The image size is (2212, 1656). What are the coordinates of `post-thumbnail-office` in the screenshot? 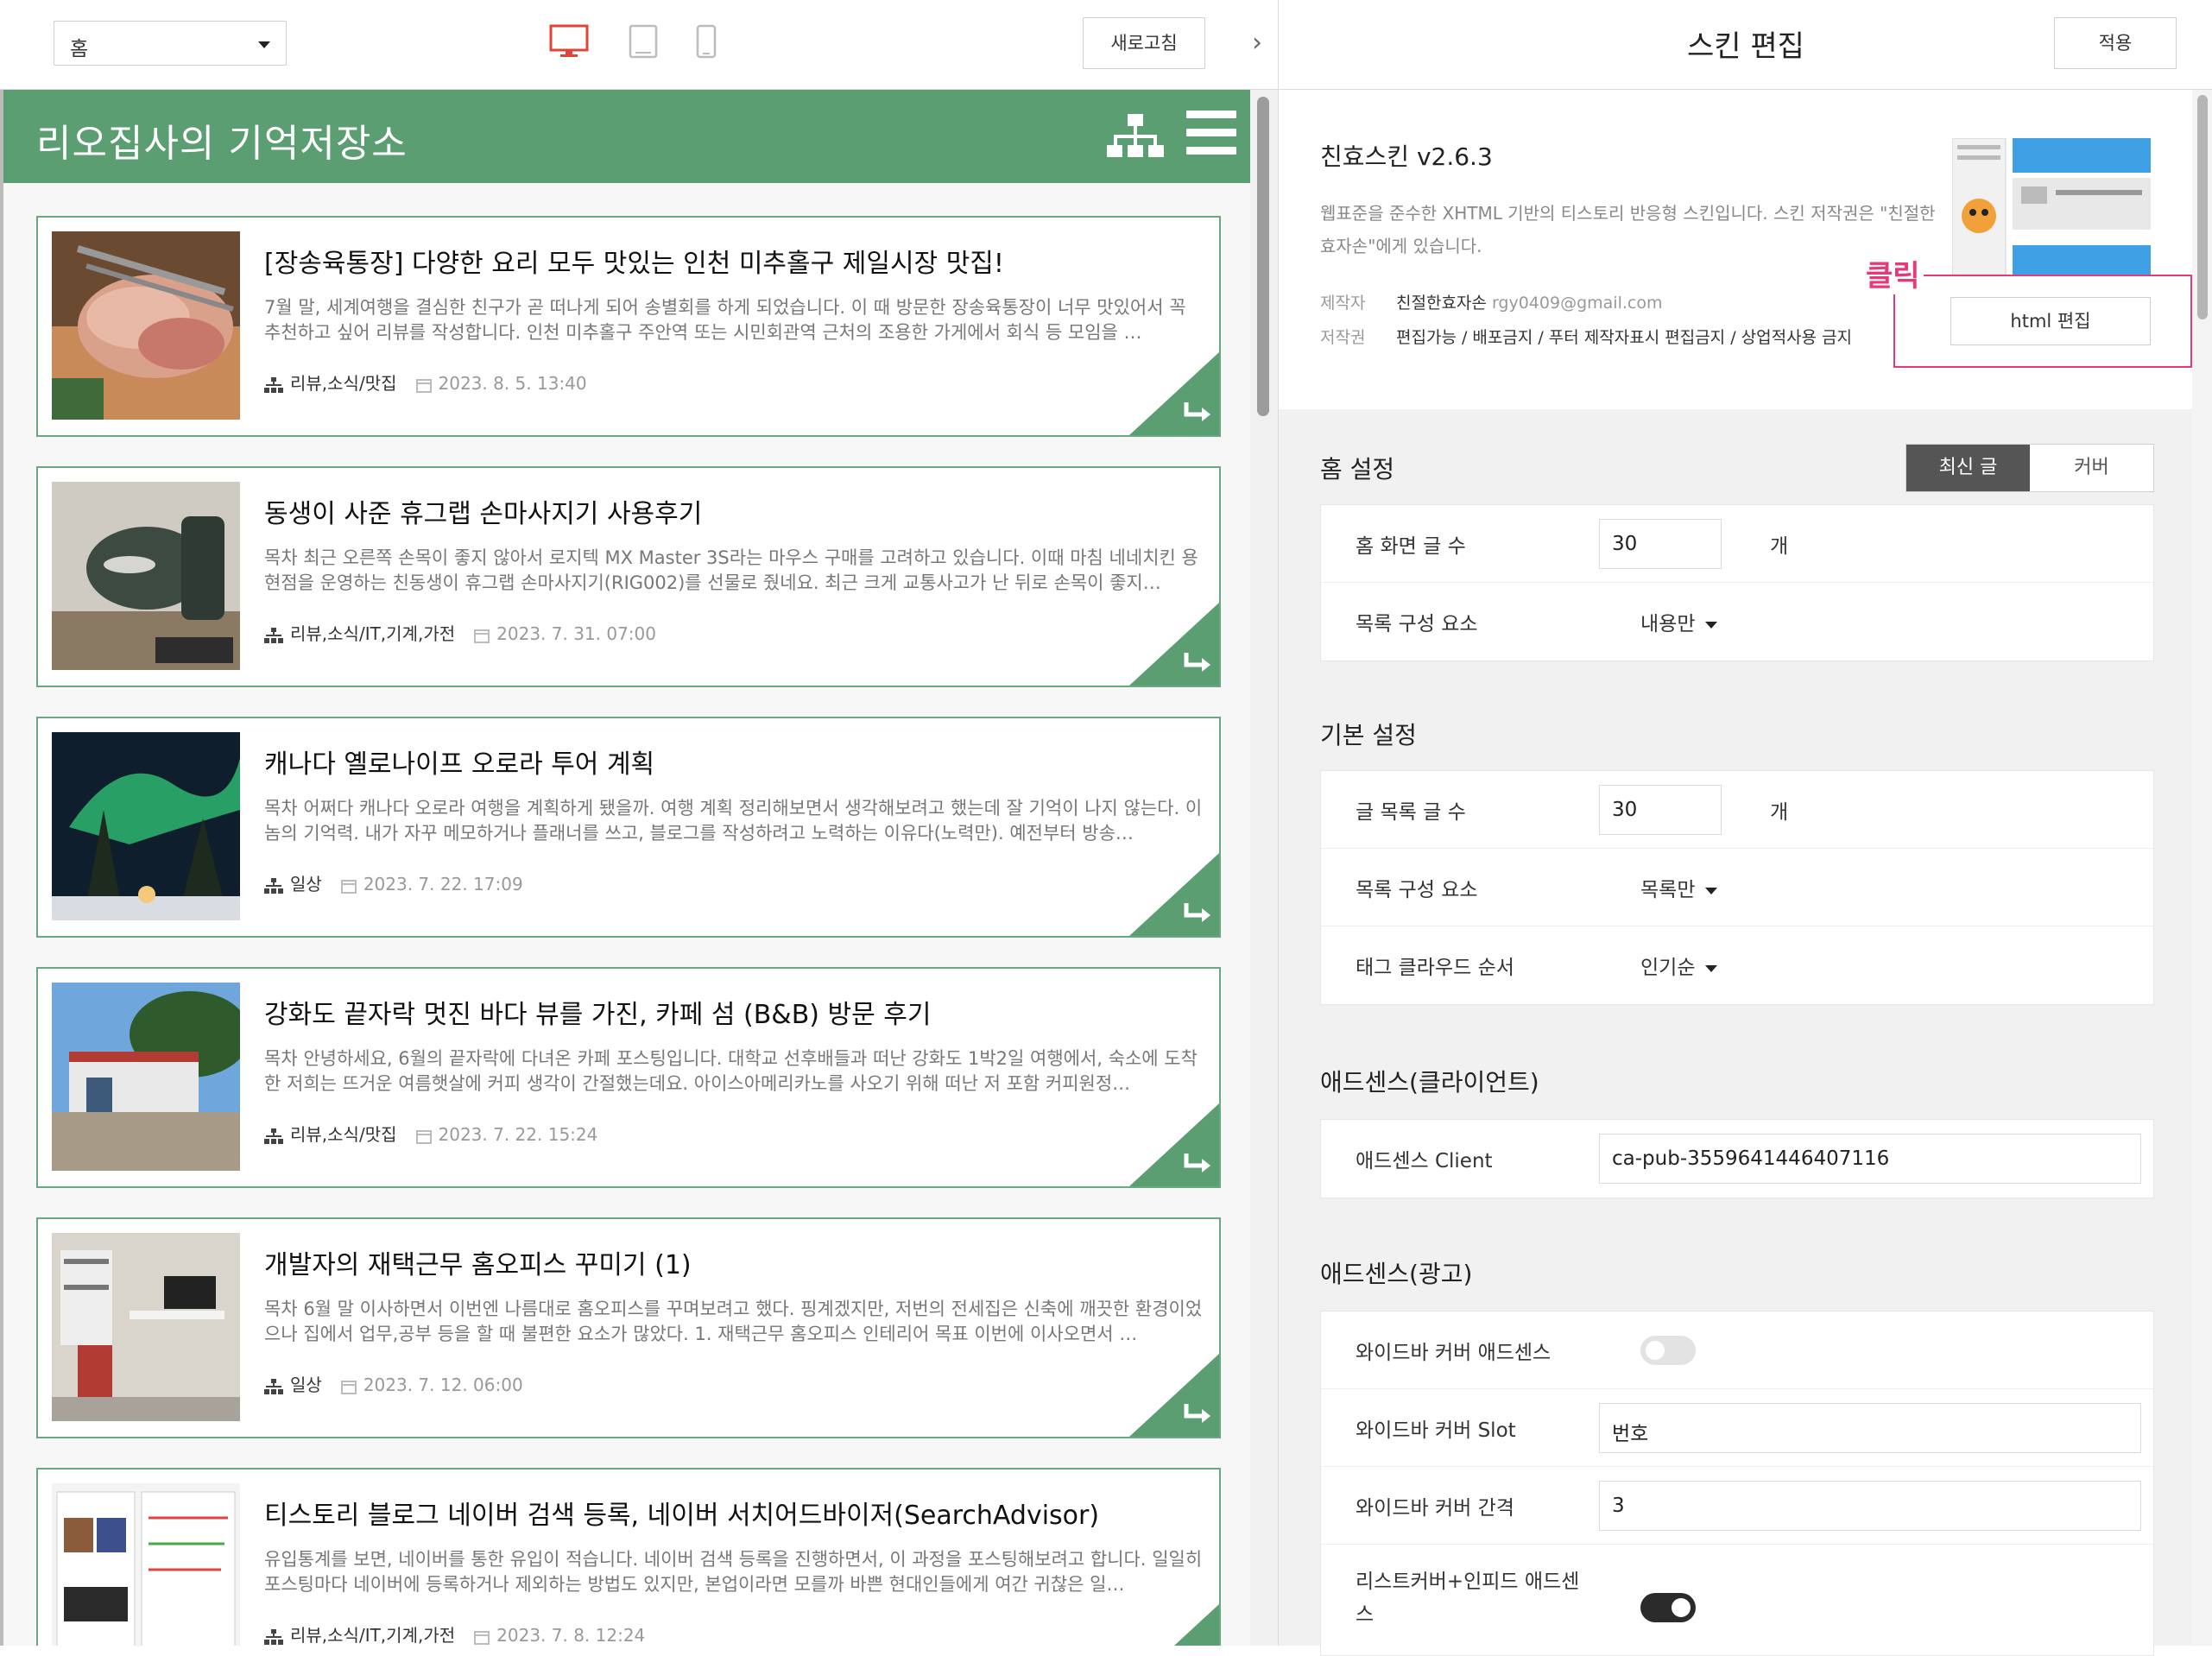 It's located at (146, 1327).